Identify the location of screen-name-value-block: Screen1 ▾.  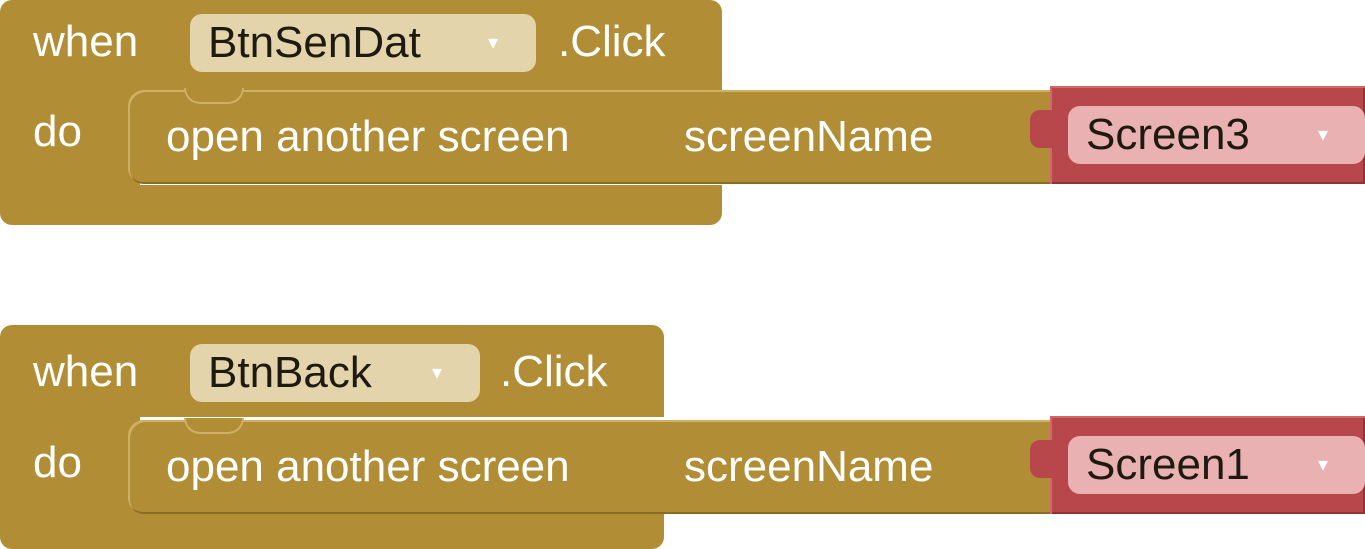
(1197, 465).